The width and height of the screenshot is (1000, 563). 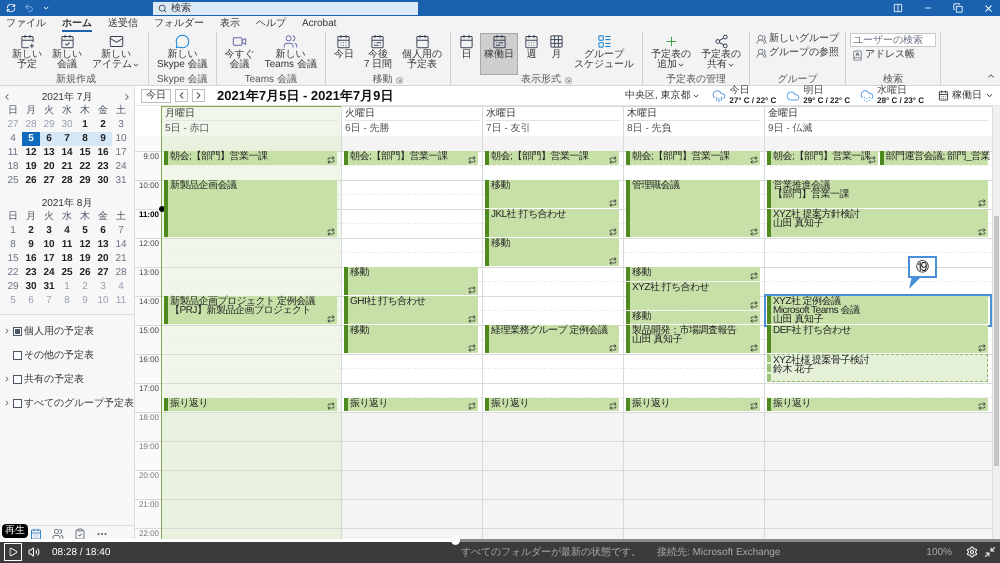 What do you see at coordinates (250, 208) in the screenshot?
I see `calendar-event: 新製品企画会議` at bounding box center [250, 208].